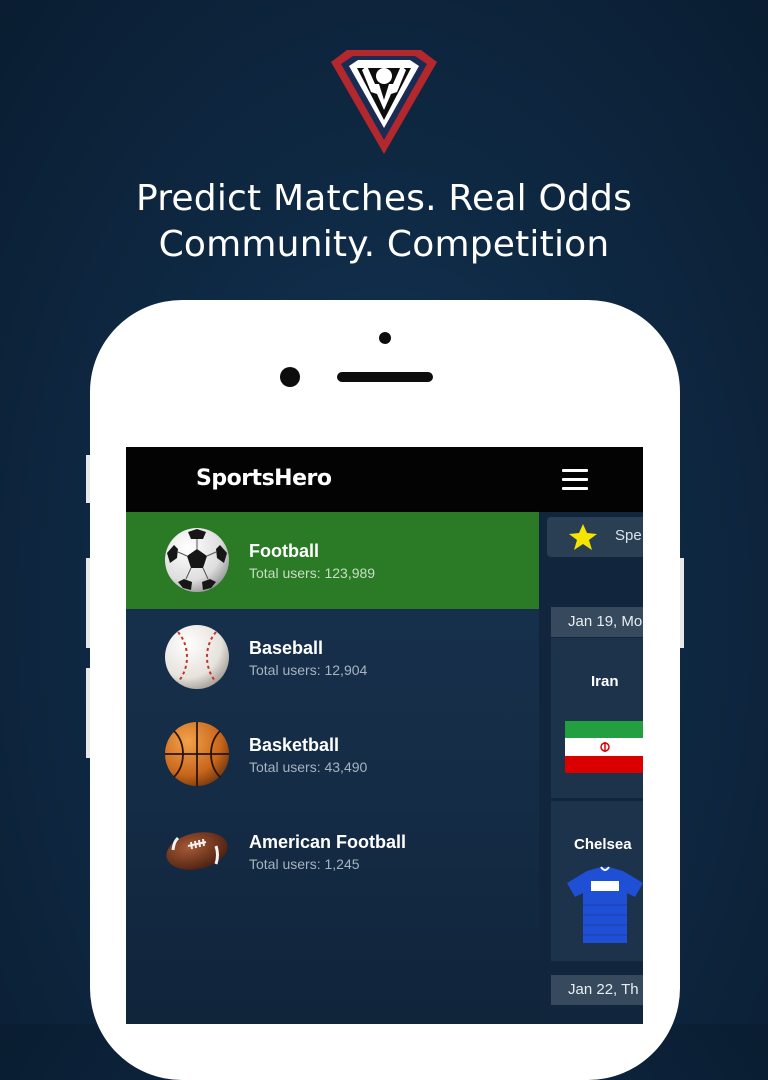 This screenshot has height=1080, width=768. Describe the element at coordinates (628, 535) in the screenshot. I see `special-button-label: Spe` at that location.